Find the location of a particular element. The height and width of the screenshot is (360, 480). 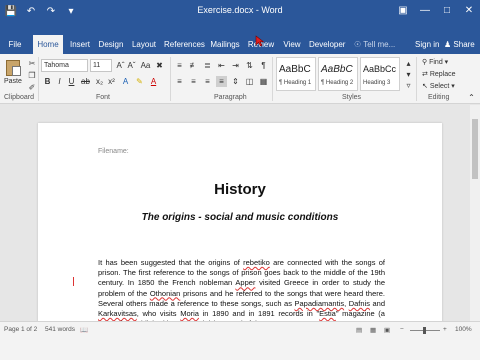

italic-button: I is located at coordinates (59, 81).